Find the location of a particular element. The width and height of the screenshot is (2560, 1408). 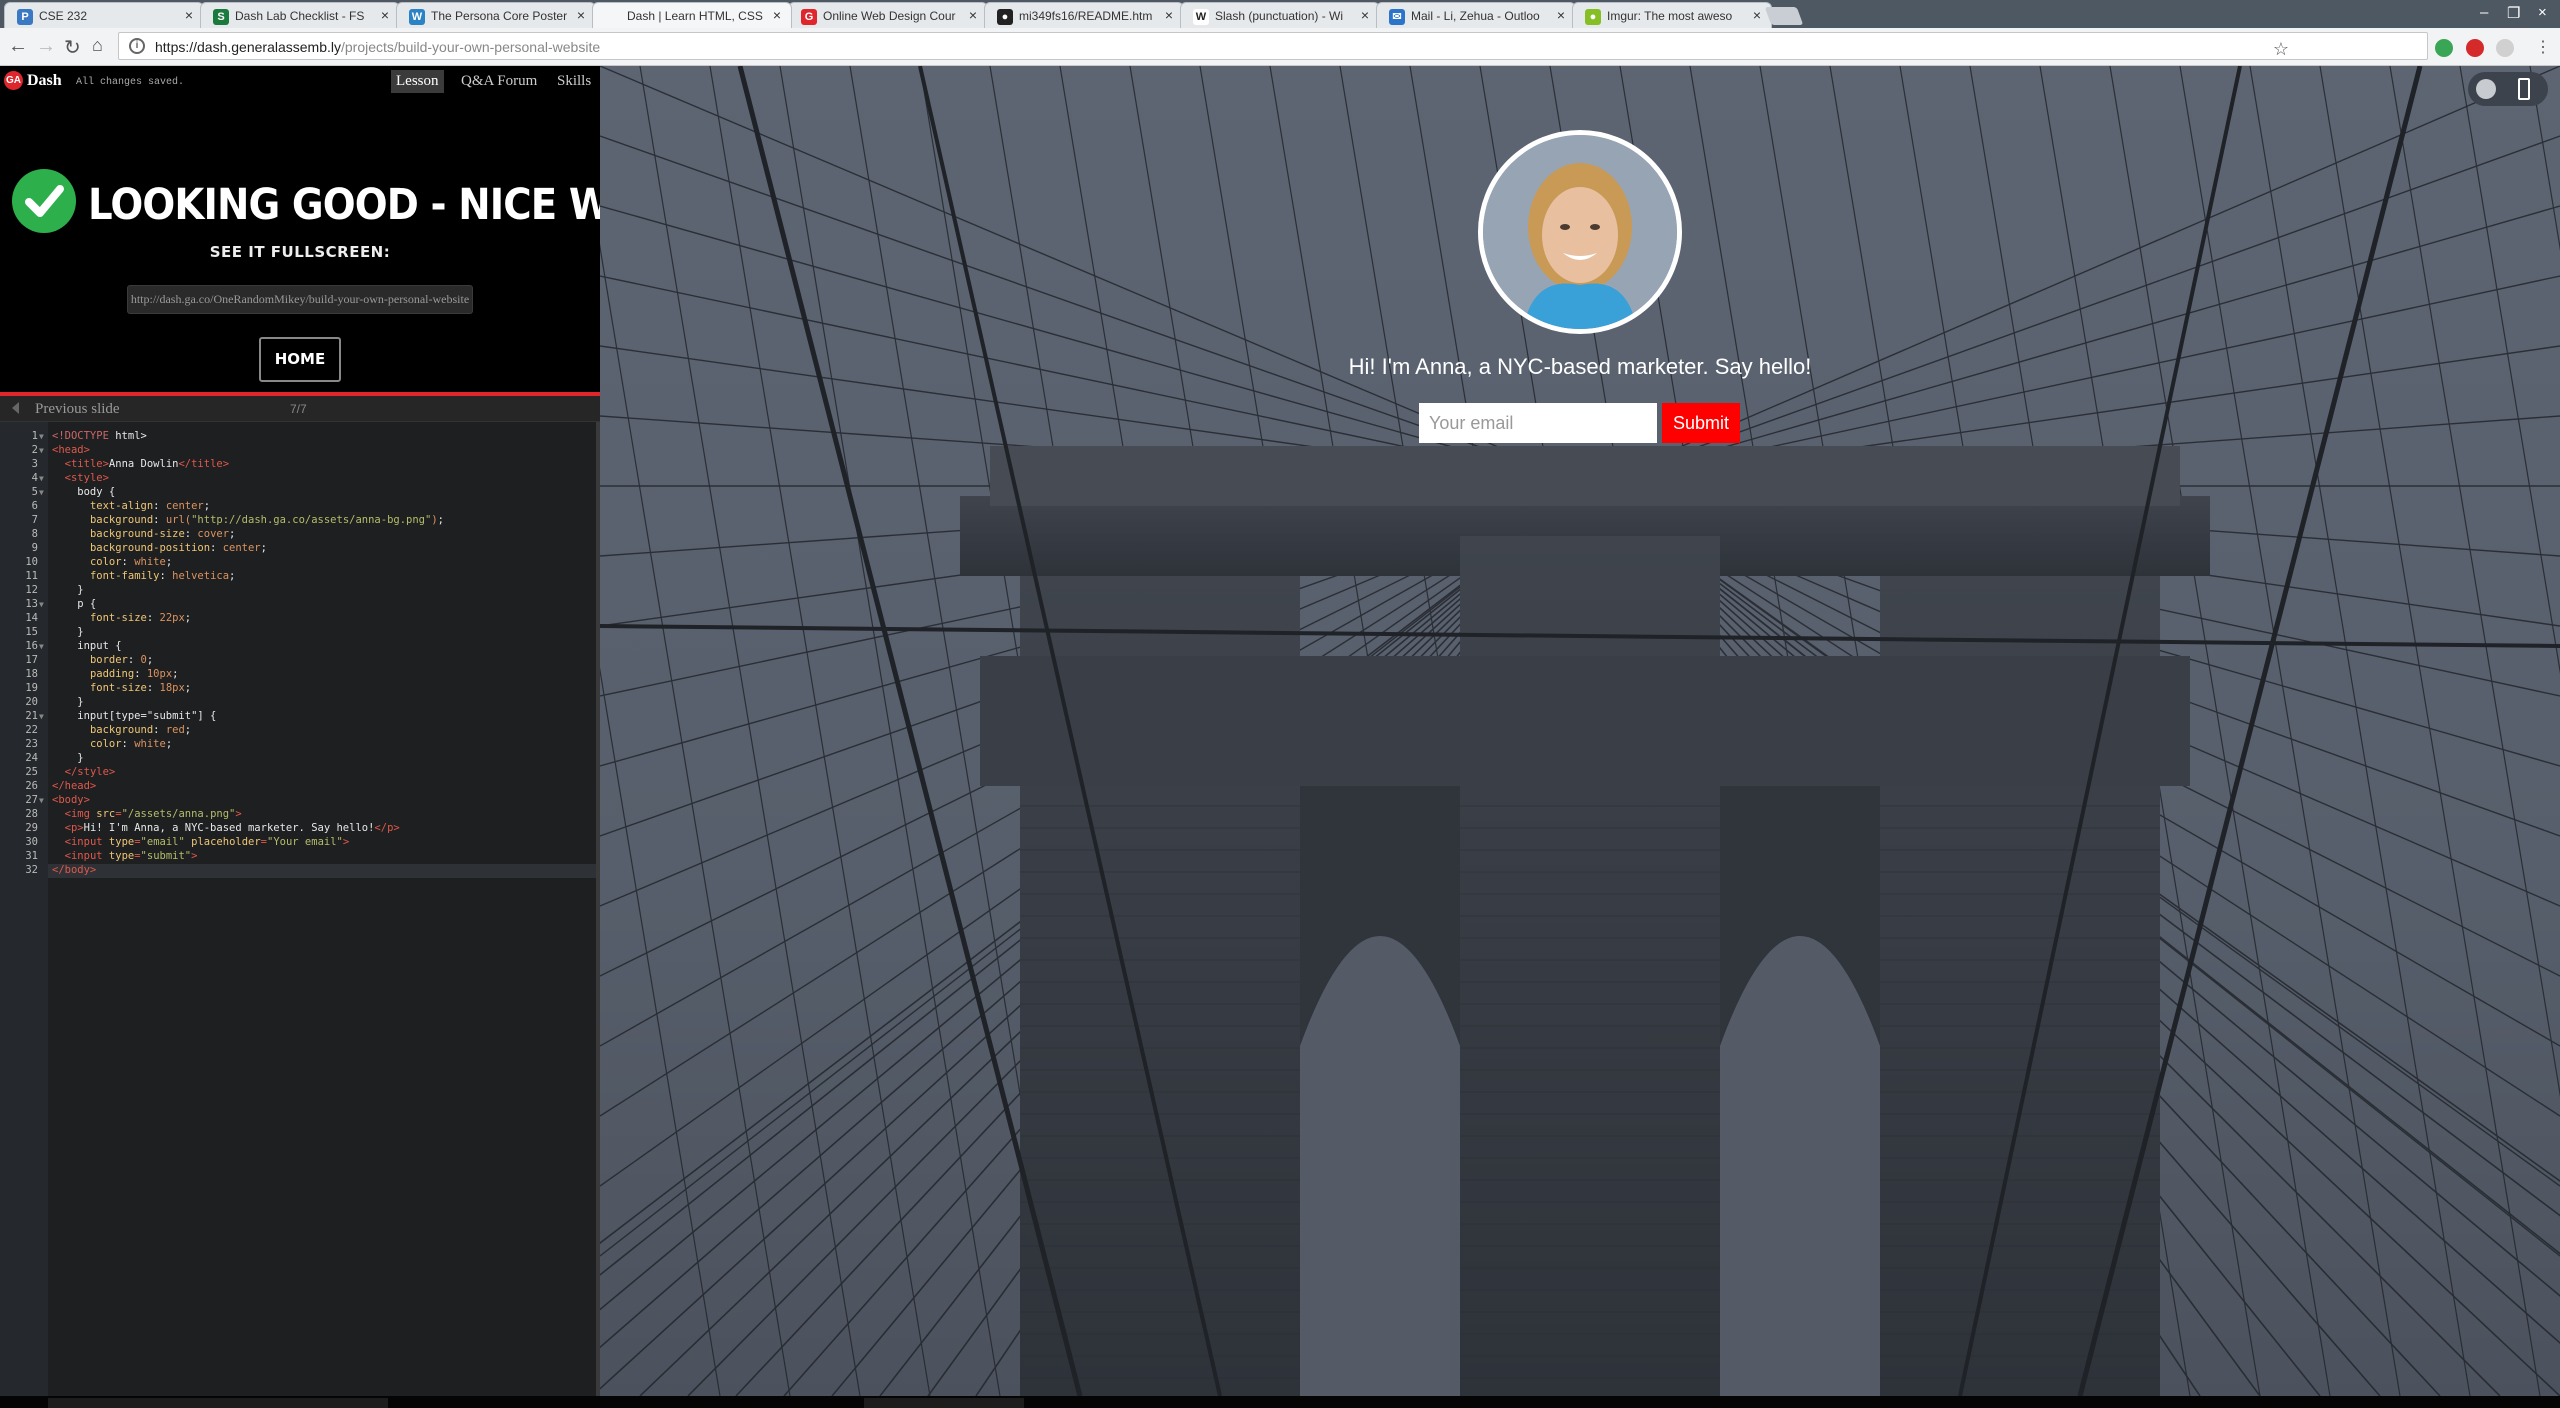

adblock-icon is located at coordinates (2475, 48).